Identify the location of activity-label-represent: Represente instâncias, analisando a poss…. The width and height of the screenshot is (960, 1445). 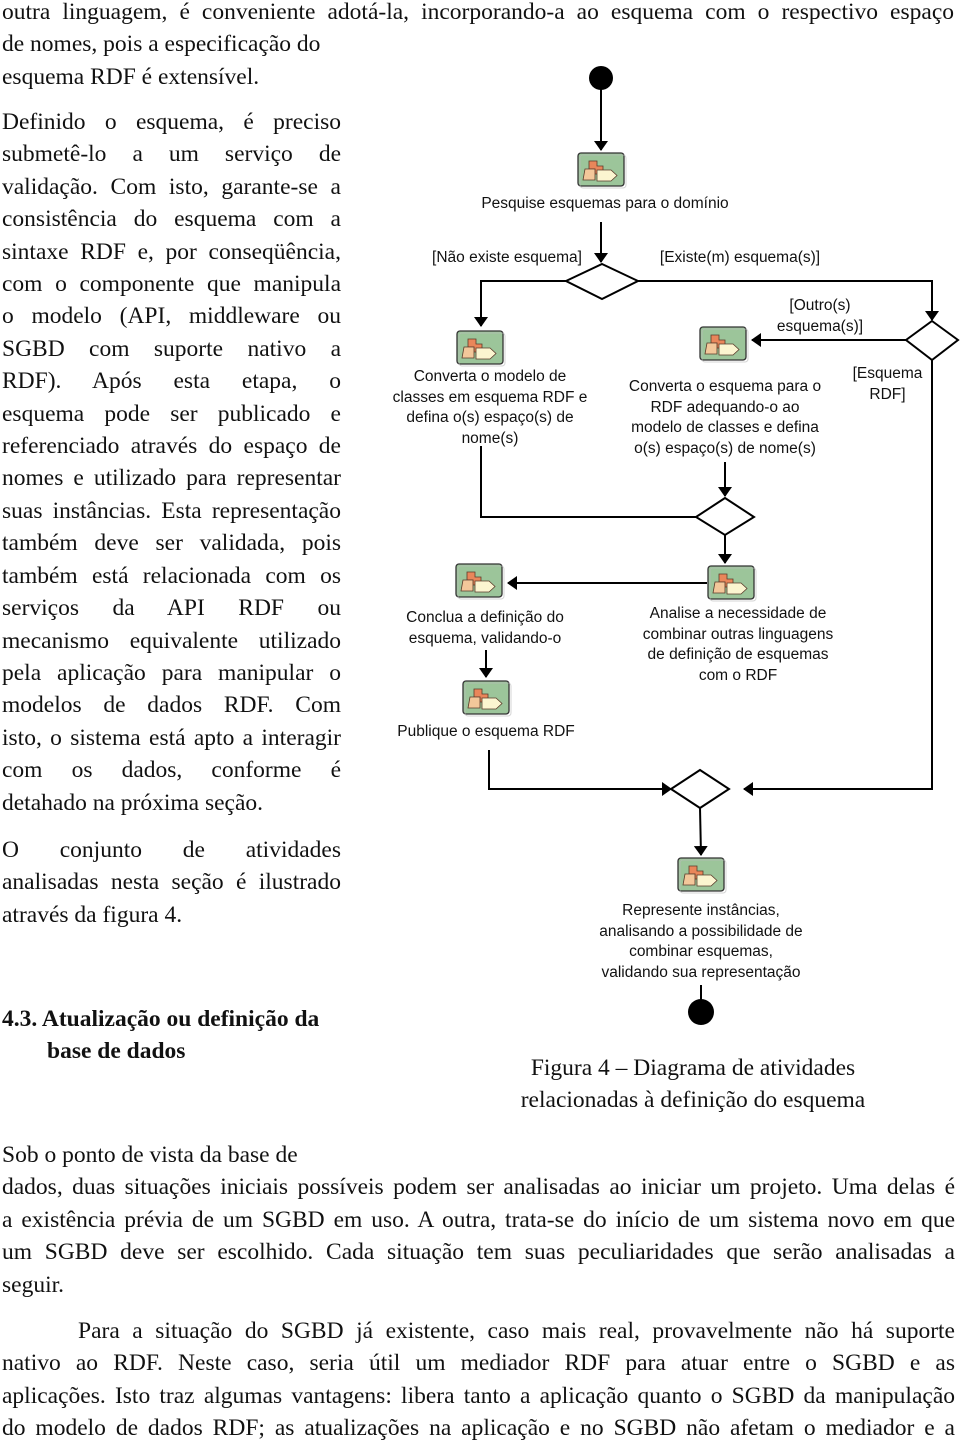
(701, 941).